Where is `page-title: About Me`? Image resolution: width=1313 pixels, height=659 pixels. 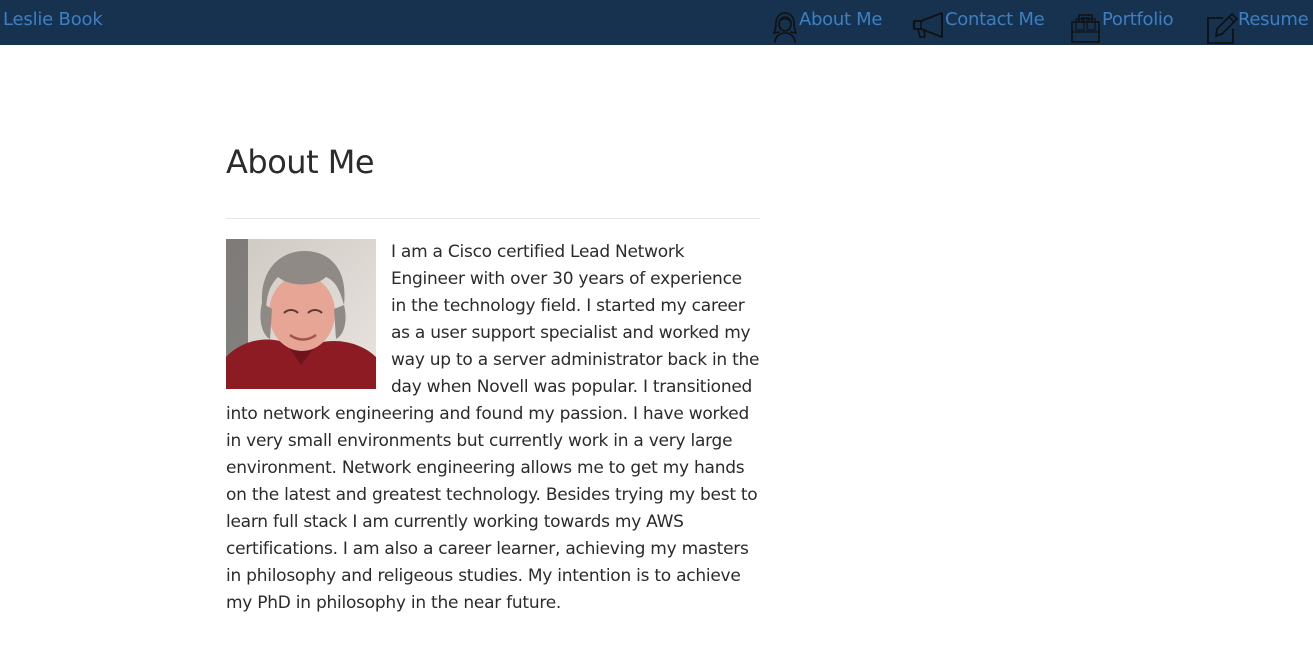
page-title: About Me is located at coordinates (300, 162).